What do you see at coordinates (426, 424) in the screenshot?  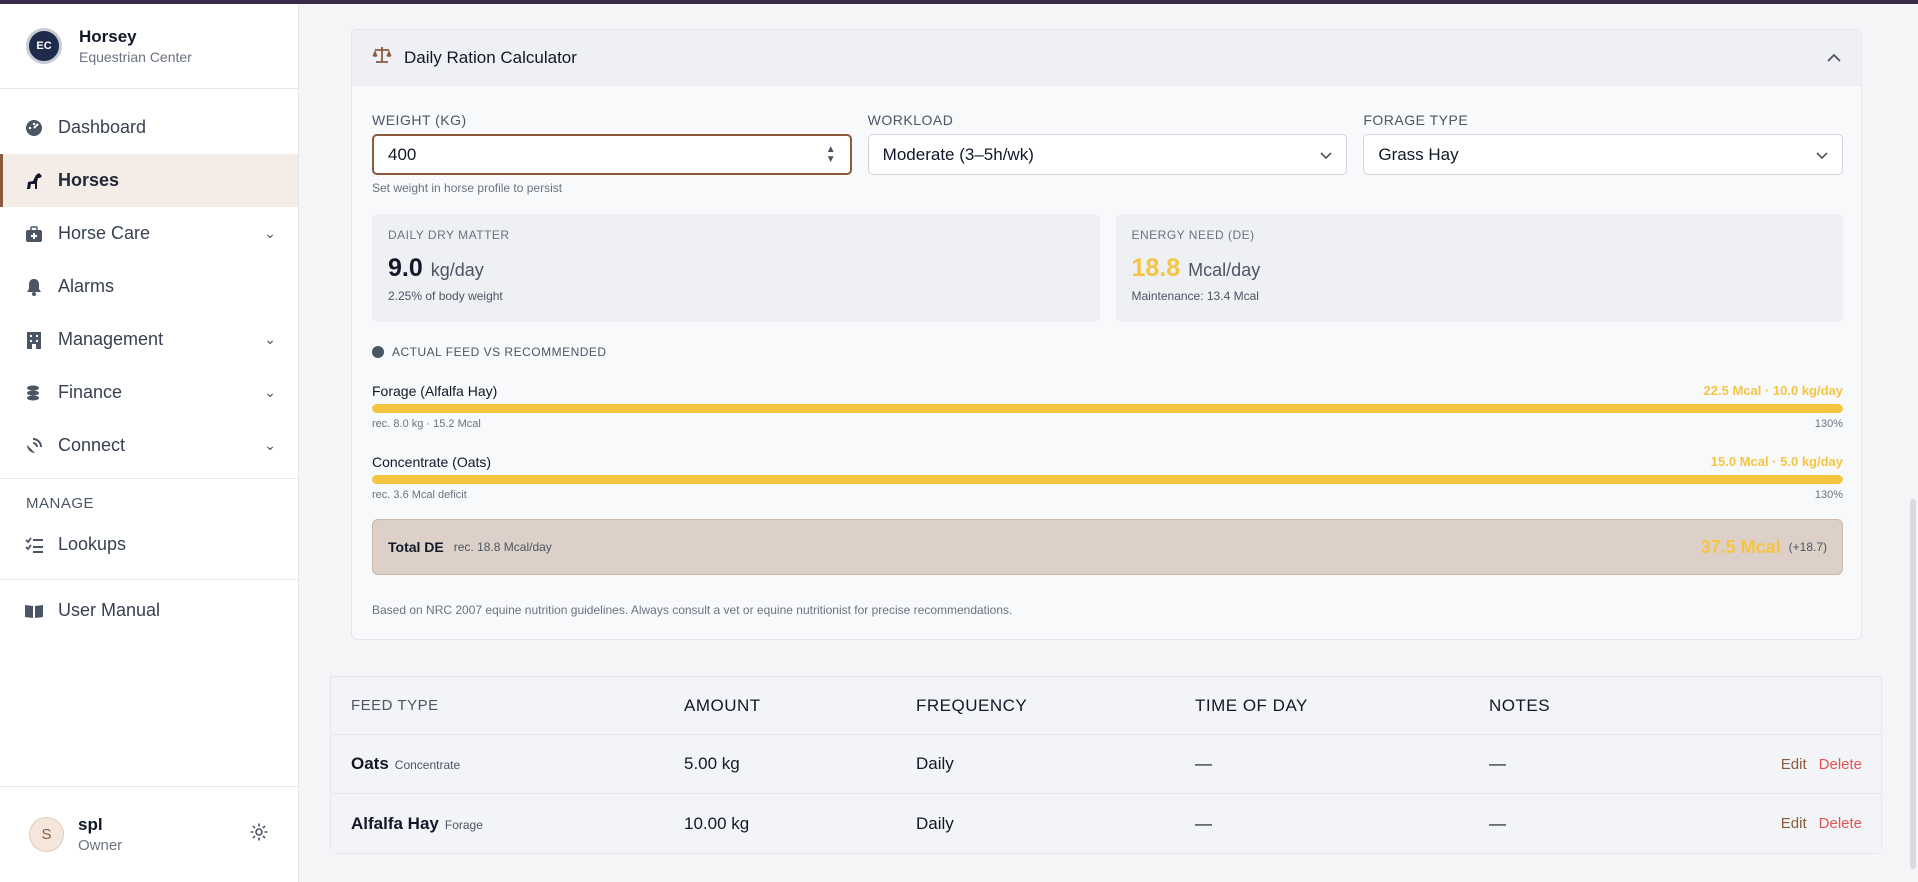 I see `forage-bar-rec: rec. 8.0 kg · 15.2 Mcal` at bounding box center [426, 424].